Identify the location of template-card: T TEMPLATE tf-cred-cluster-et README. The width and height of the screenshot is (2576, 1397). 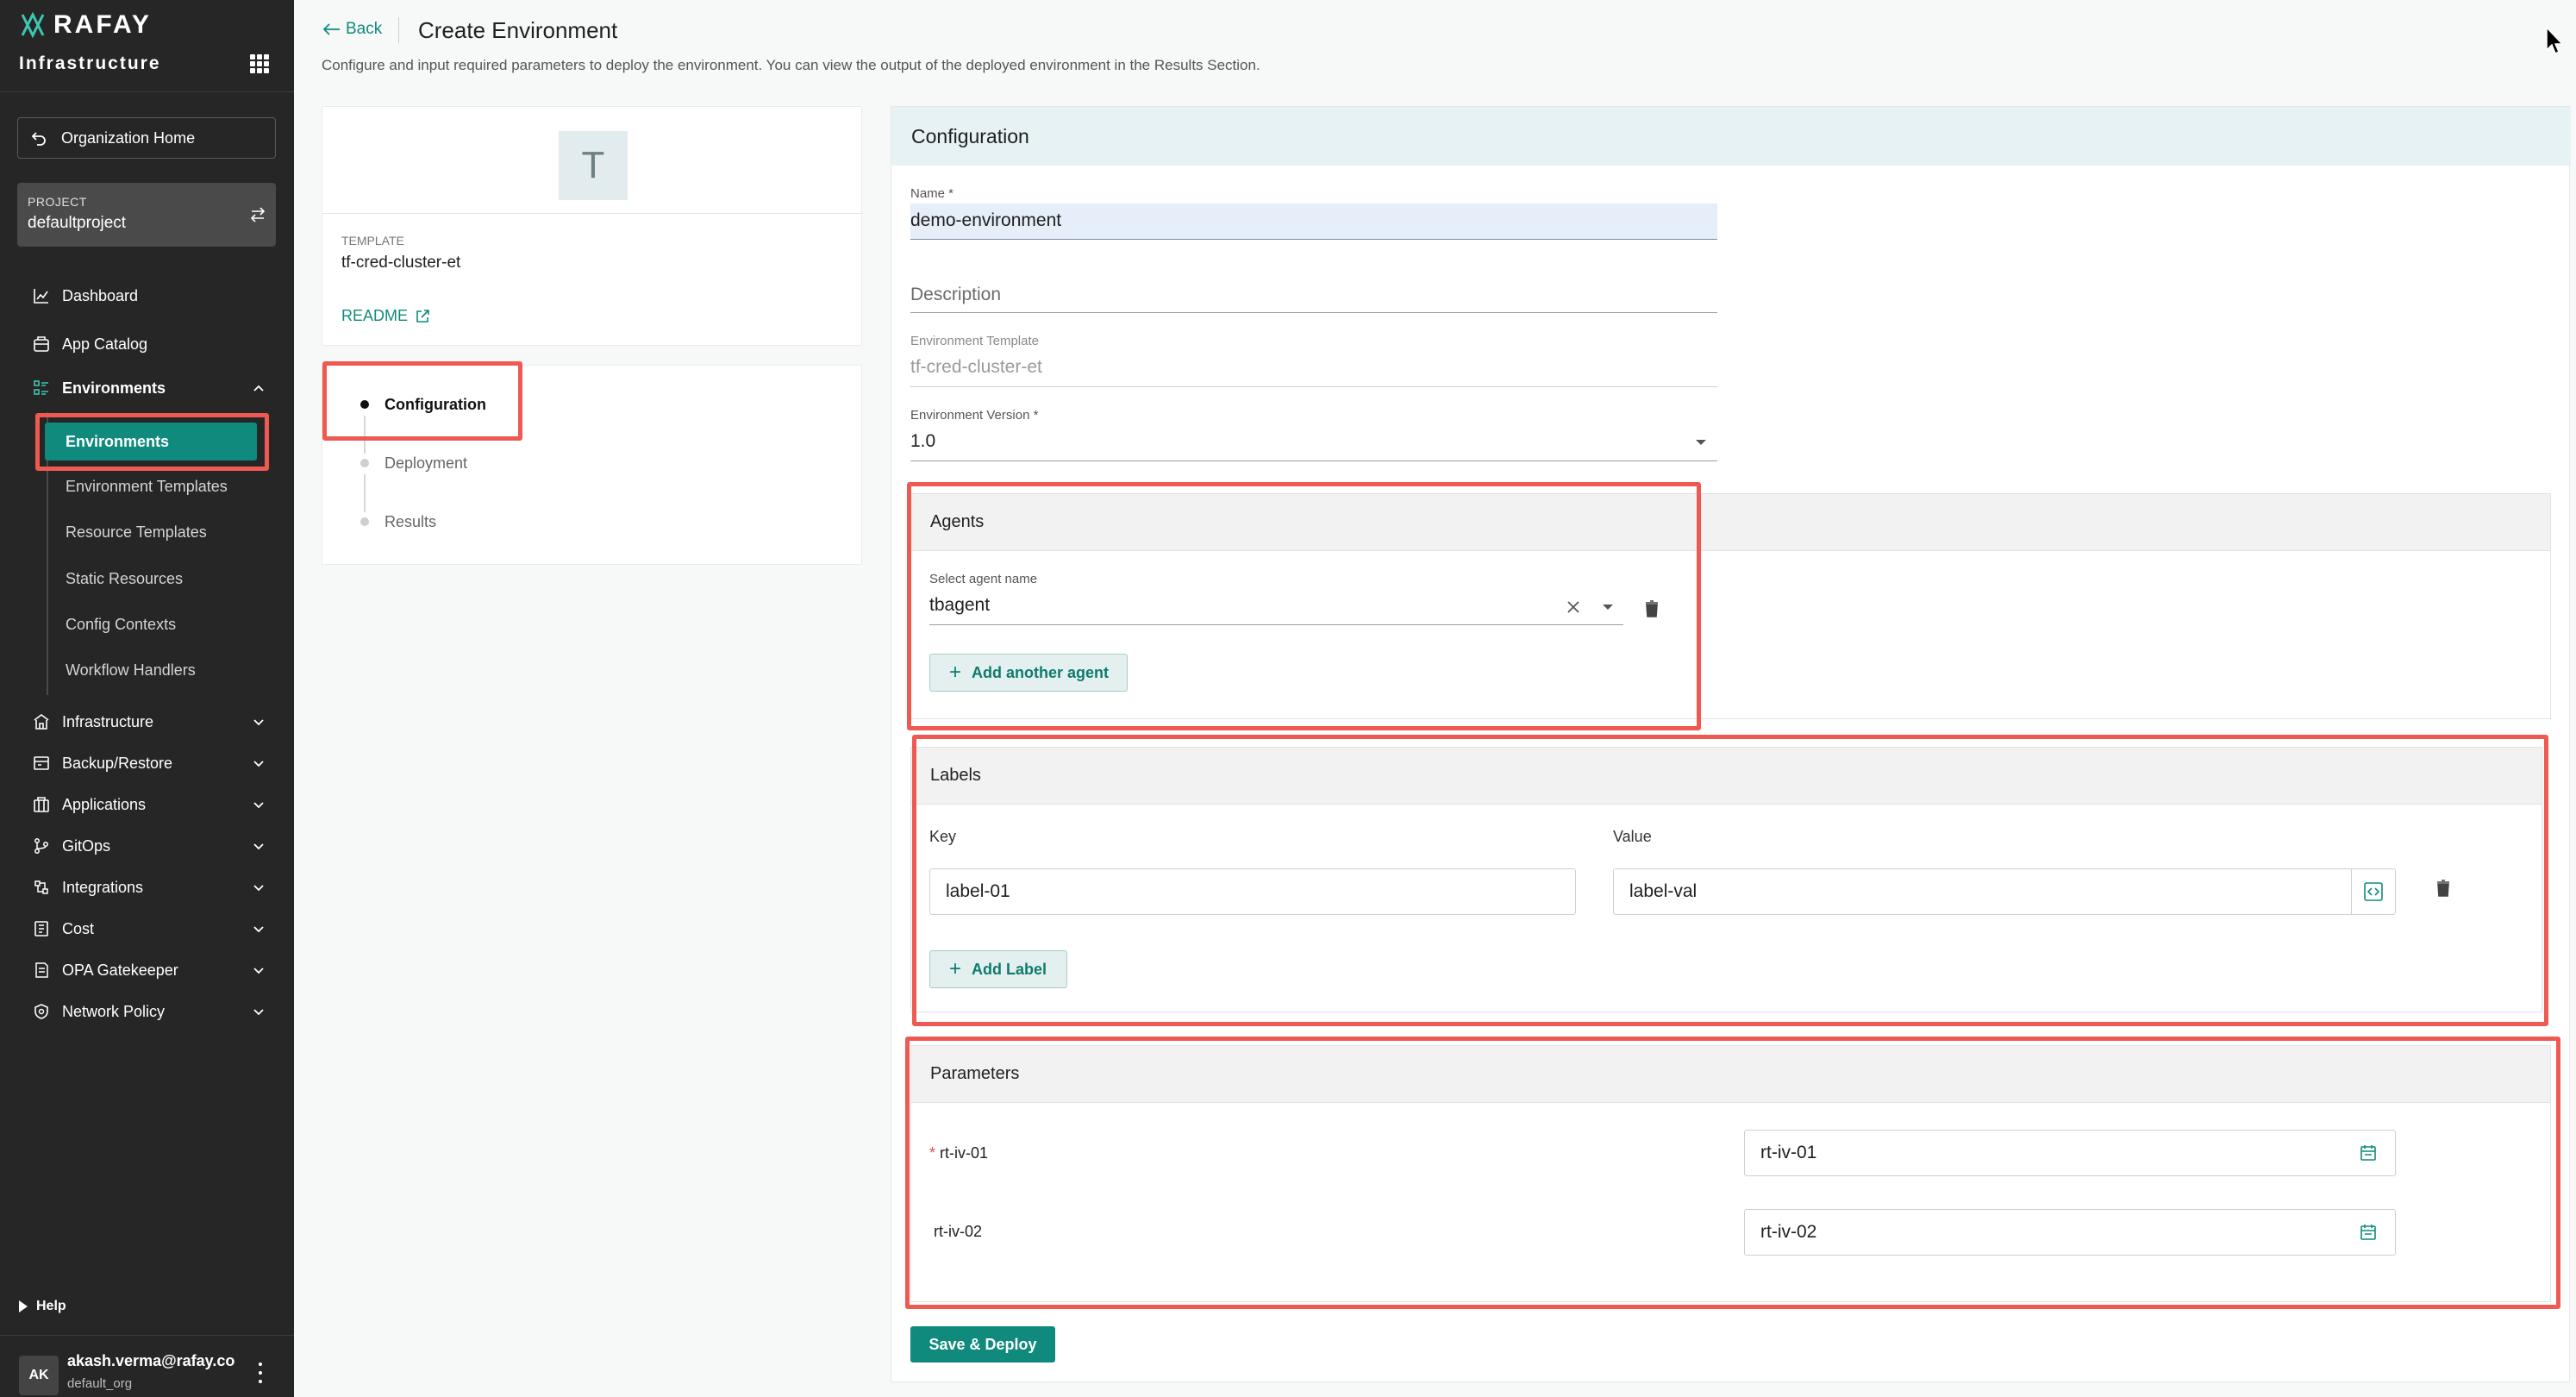
(592, 226).